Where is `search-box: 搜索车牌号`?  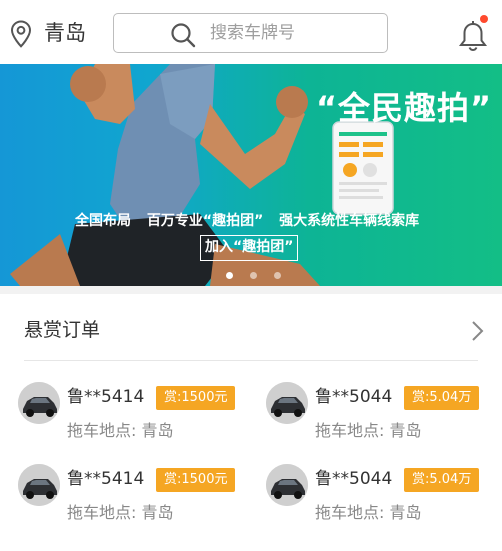 search-box: 搜索车牌号 is located at coordinates (250, 33).